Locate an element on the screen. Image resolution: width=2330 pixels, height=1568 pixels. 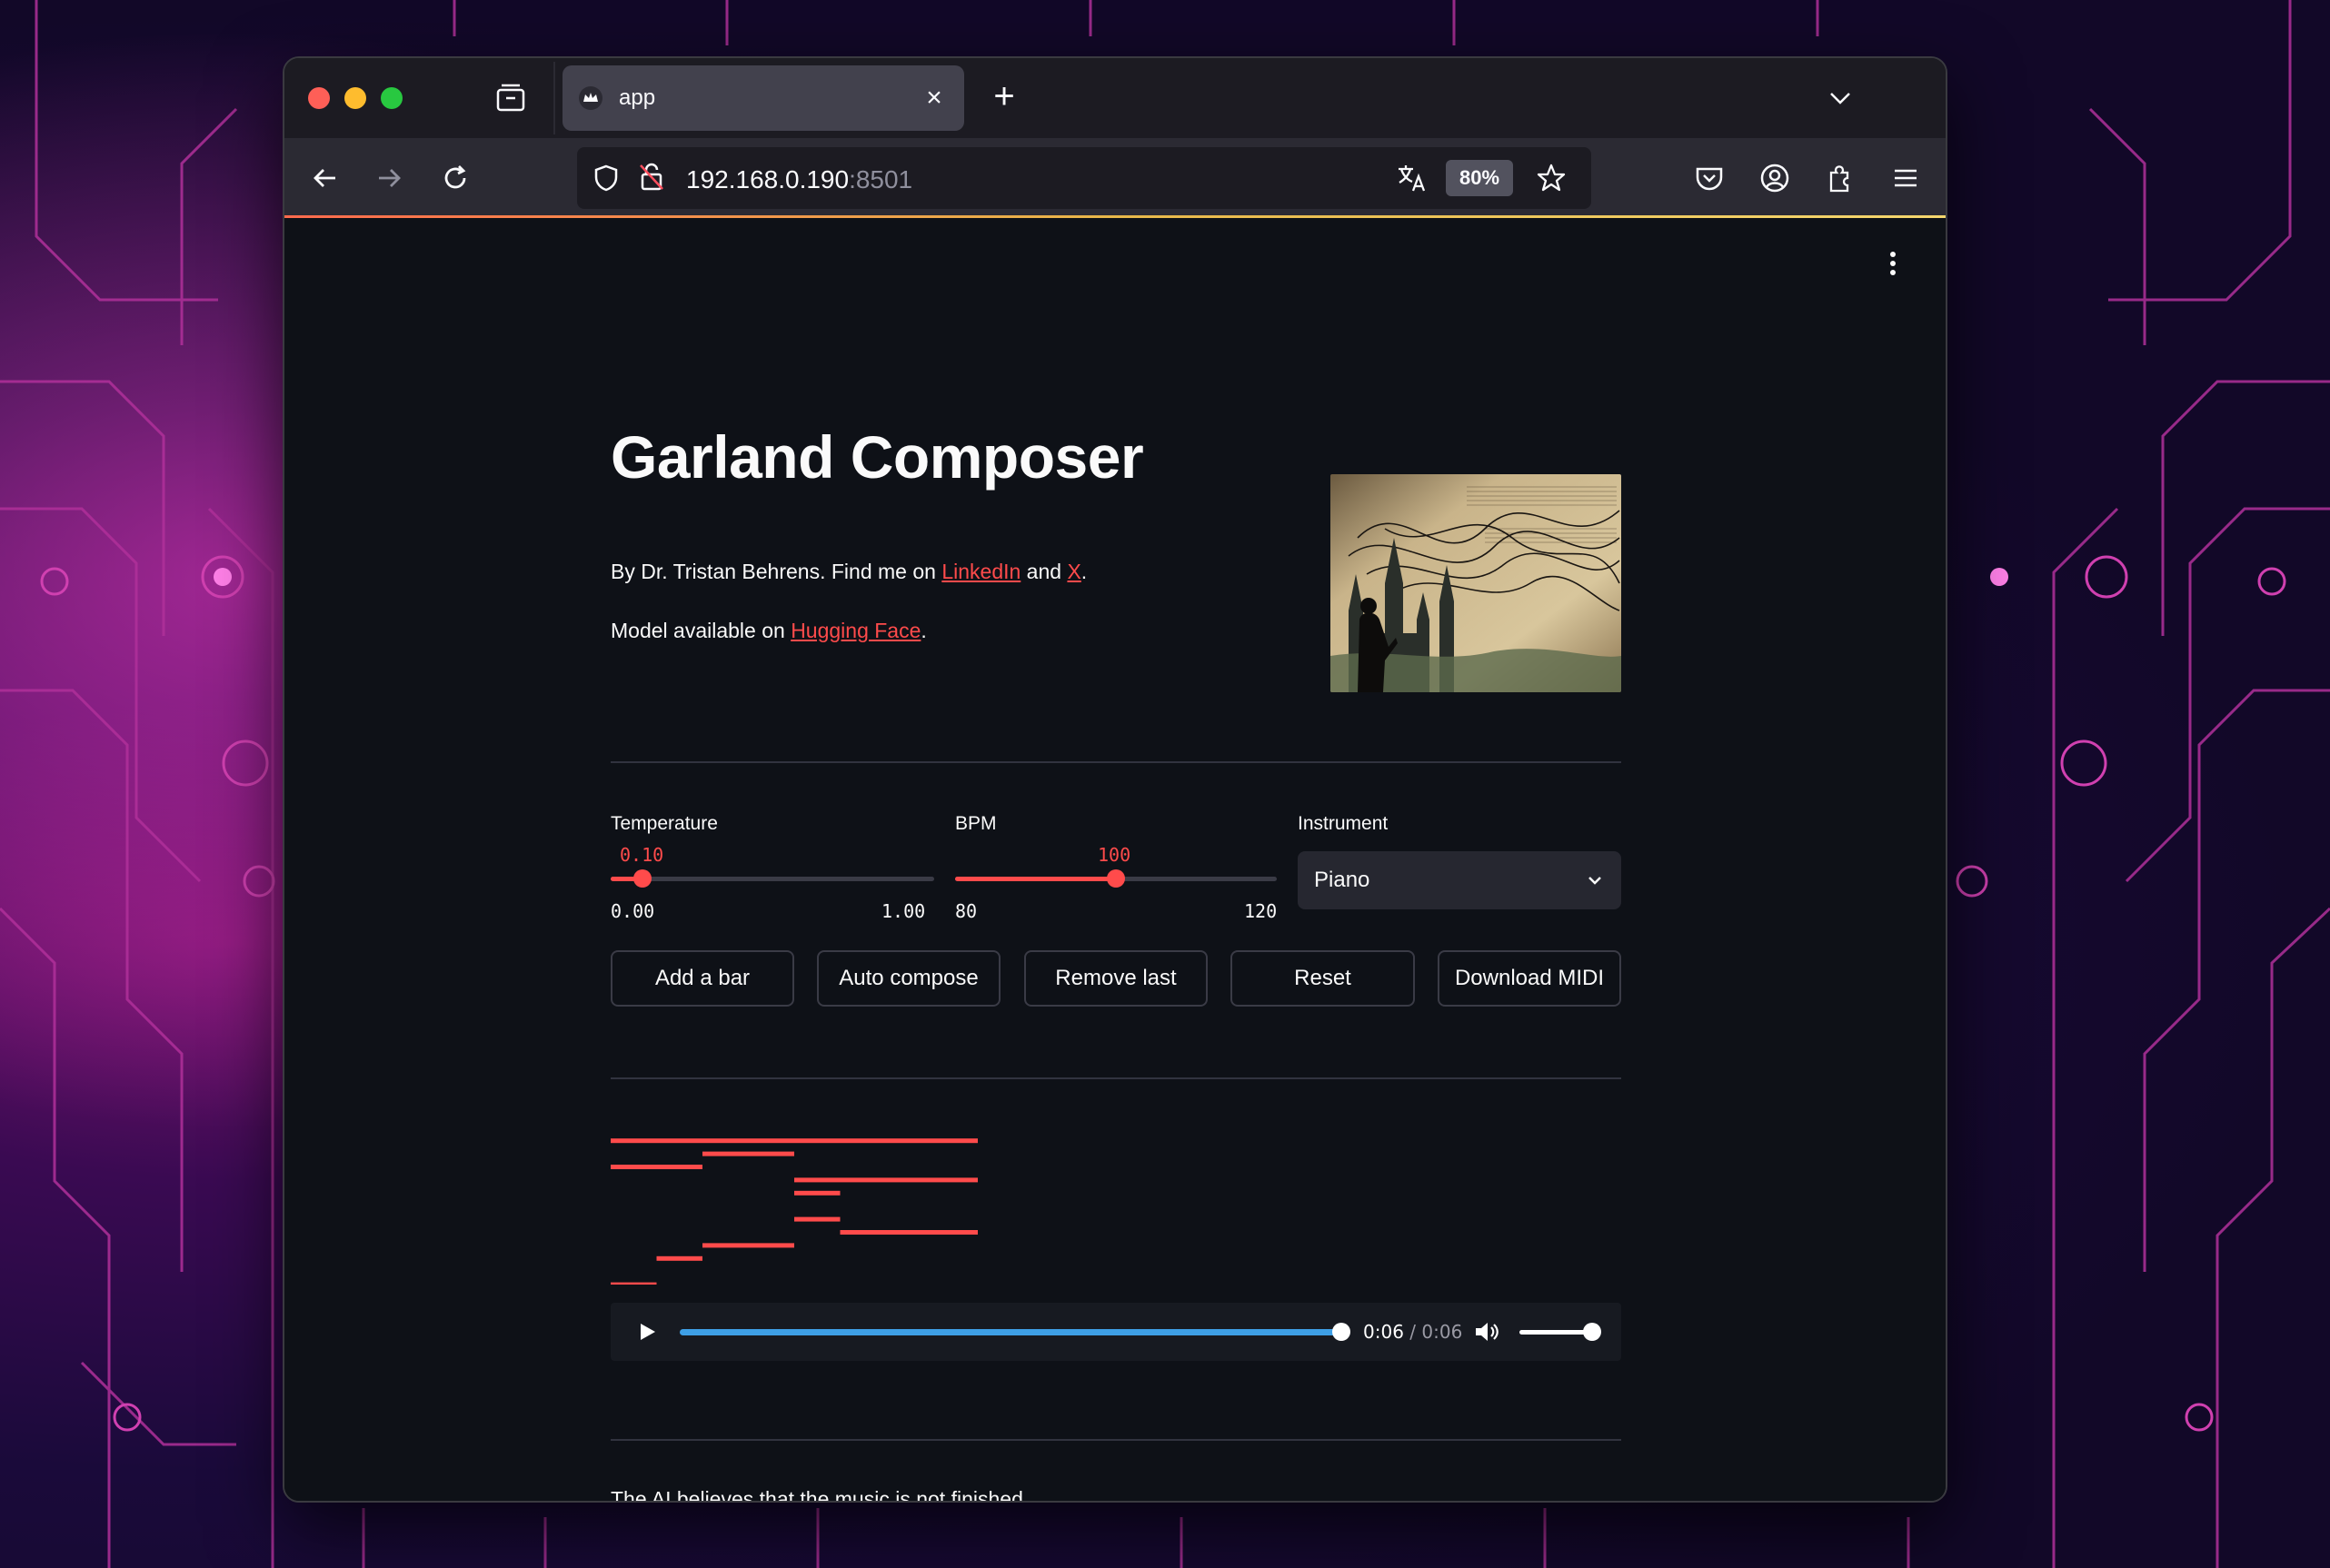
instrument-select: Piano is located at coordinates (1459, 880).